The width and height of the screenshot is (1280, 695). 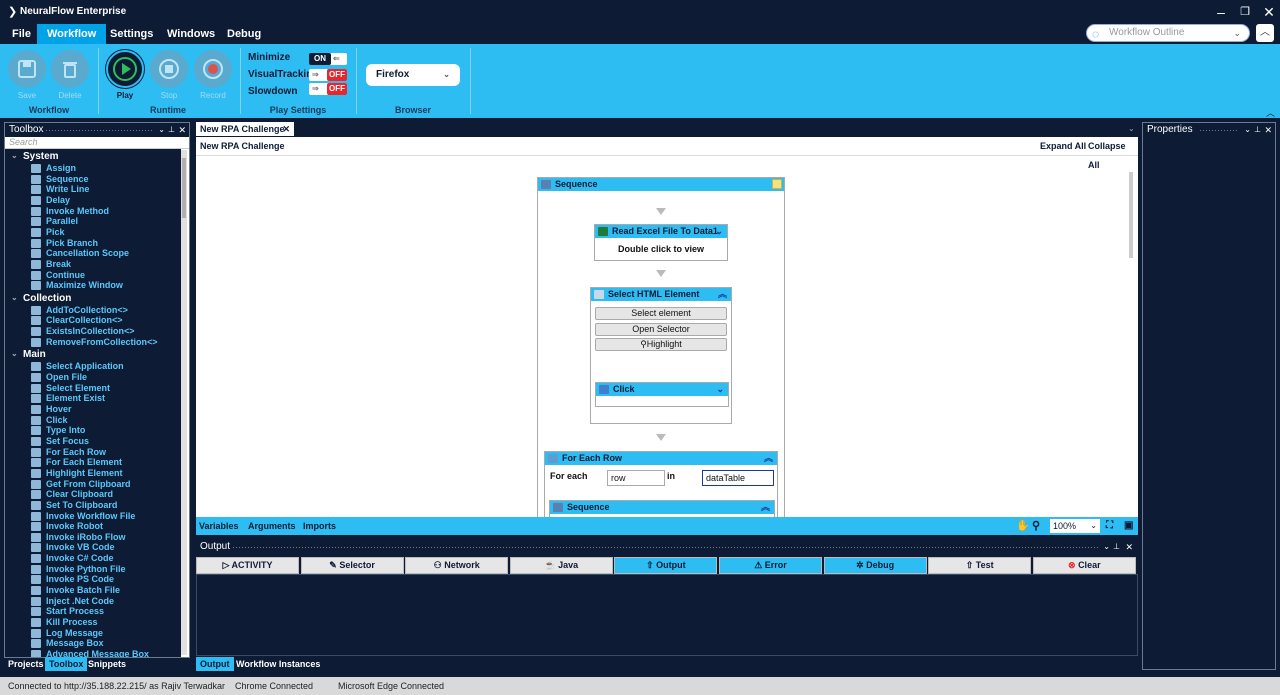 I want to click on zoom-select: 100% ⌄, so click(x=1075, y=526).